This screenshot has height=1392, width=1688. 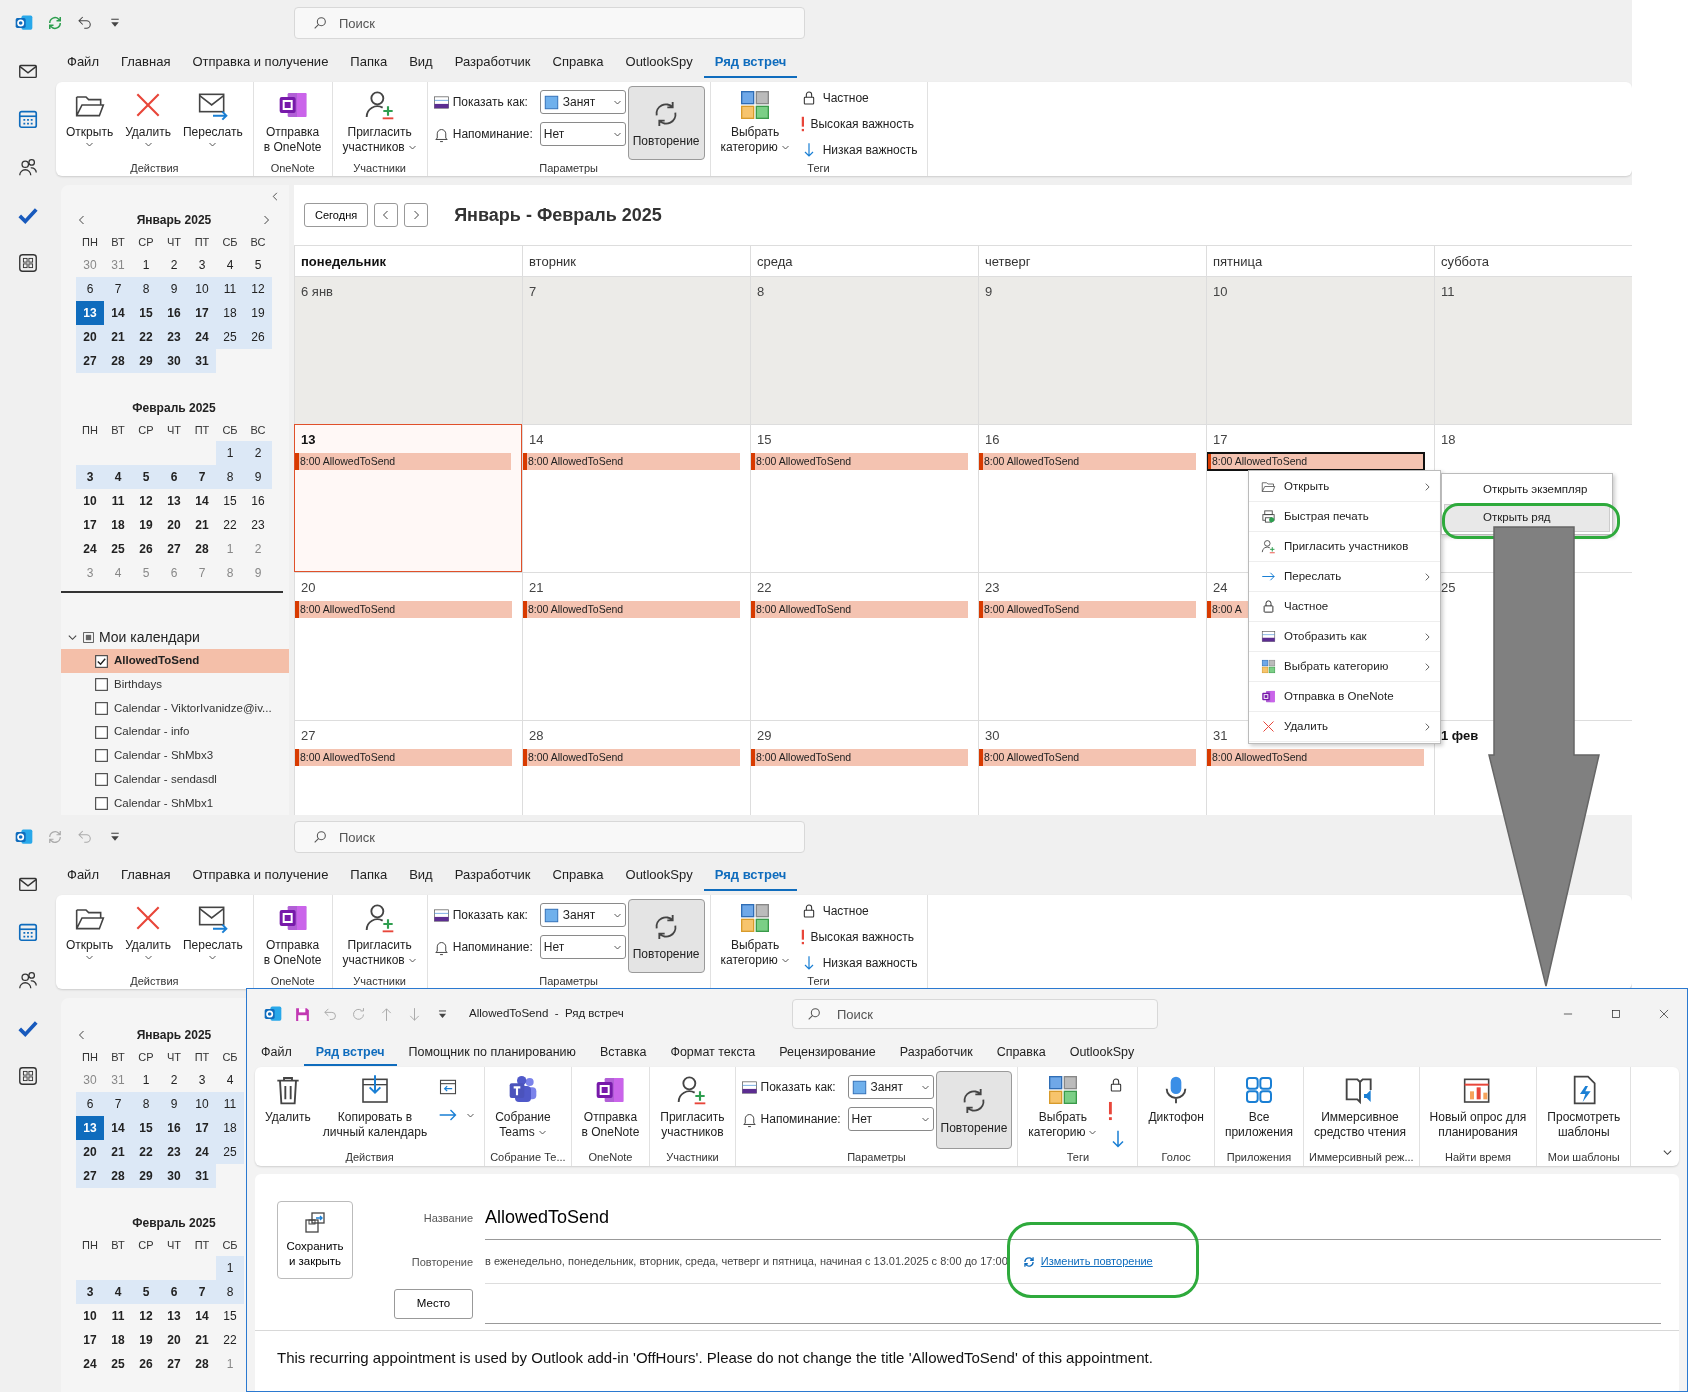 I want to click on menu-item: Переслать, so click(x=1344, y=577).